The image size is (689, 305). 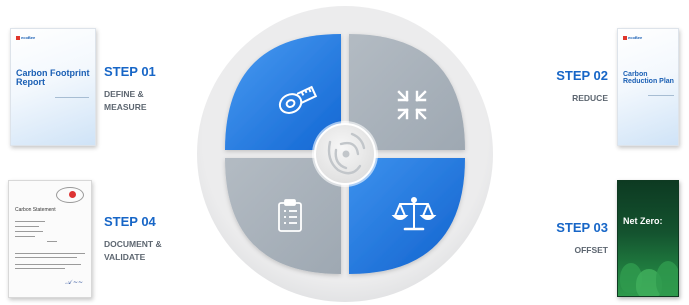 What do you see at coordinates (130, 71) in the screenshot?
I see `step-01-label: STEP 01` at bounding box center [130, 71].